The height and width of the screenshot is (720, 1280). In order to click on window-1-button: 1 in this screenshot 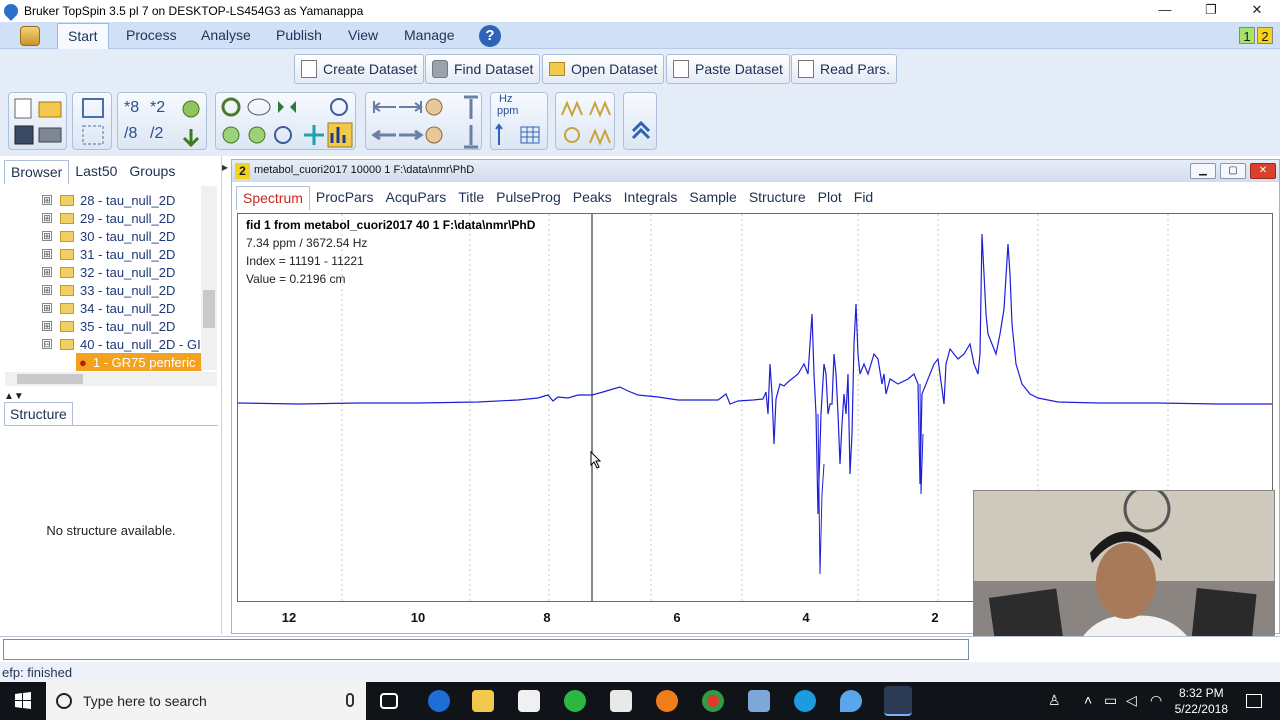, I will do `click(1247, 35)`.